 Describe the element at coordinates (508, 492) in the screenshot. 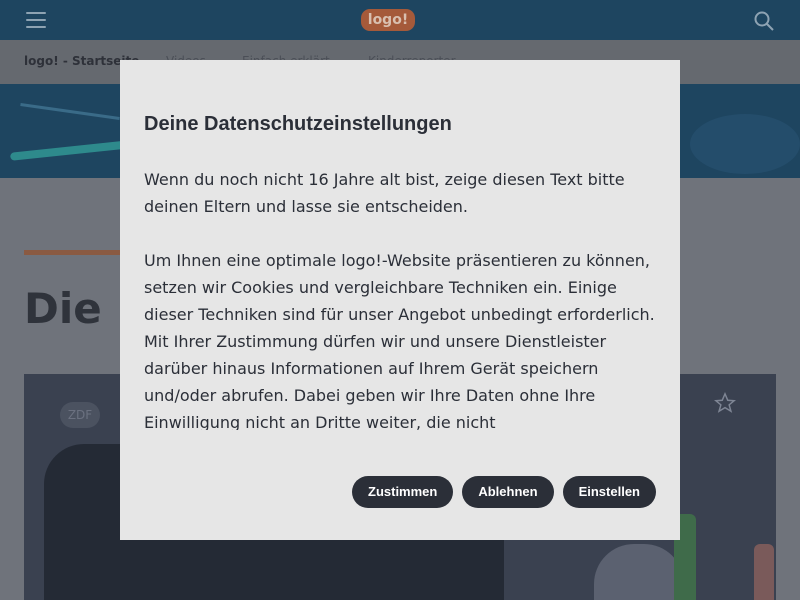

I see `reject-button: Ablehnen` at that location.